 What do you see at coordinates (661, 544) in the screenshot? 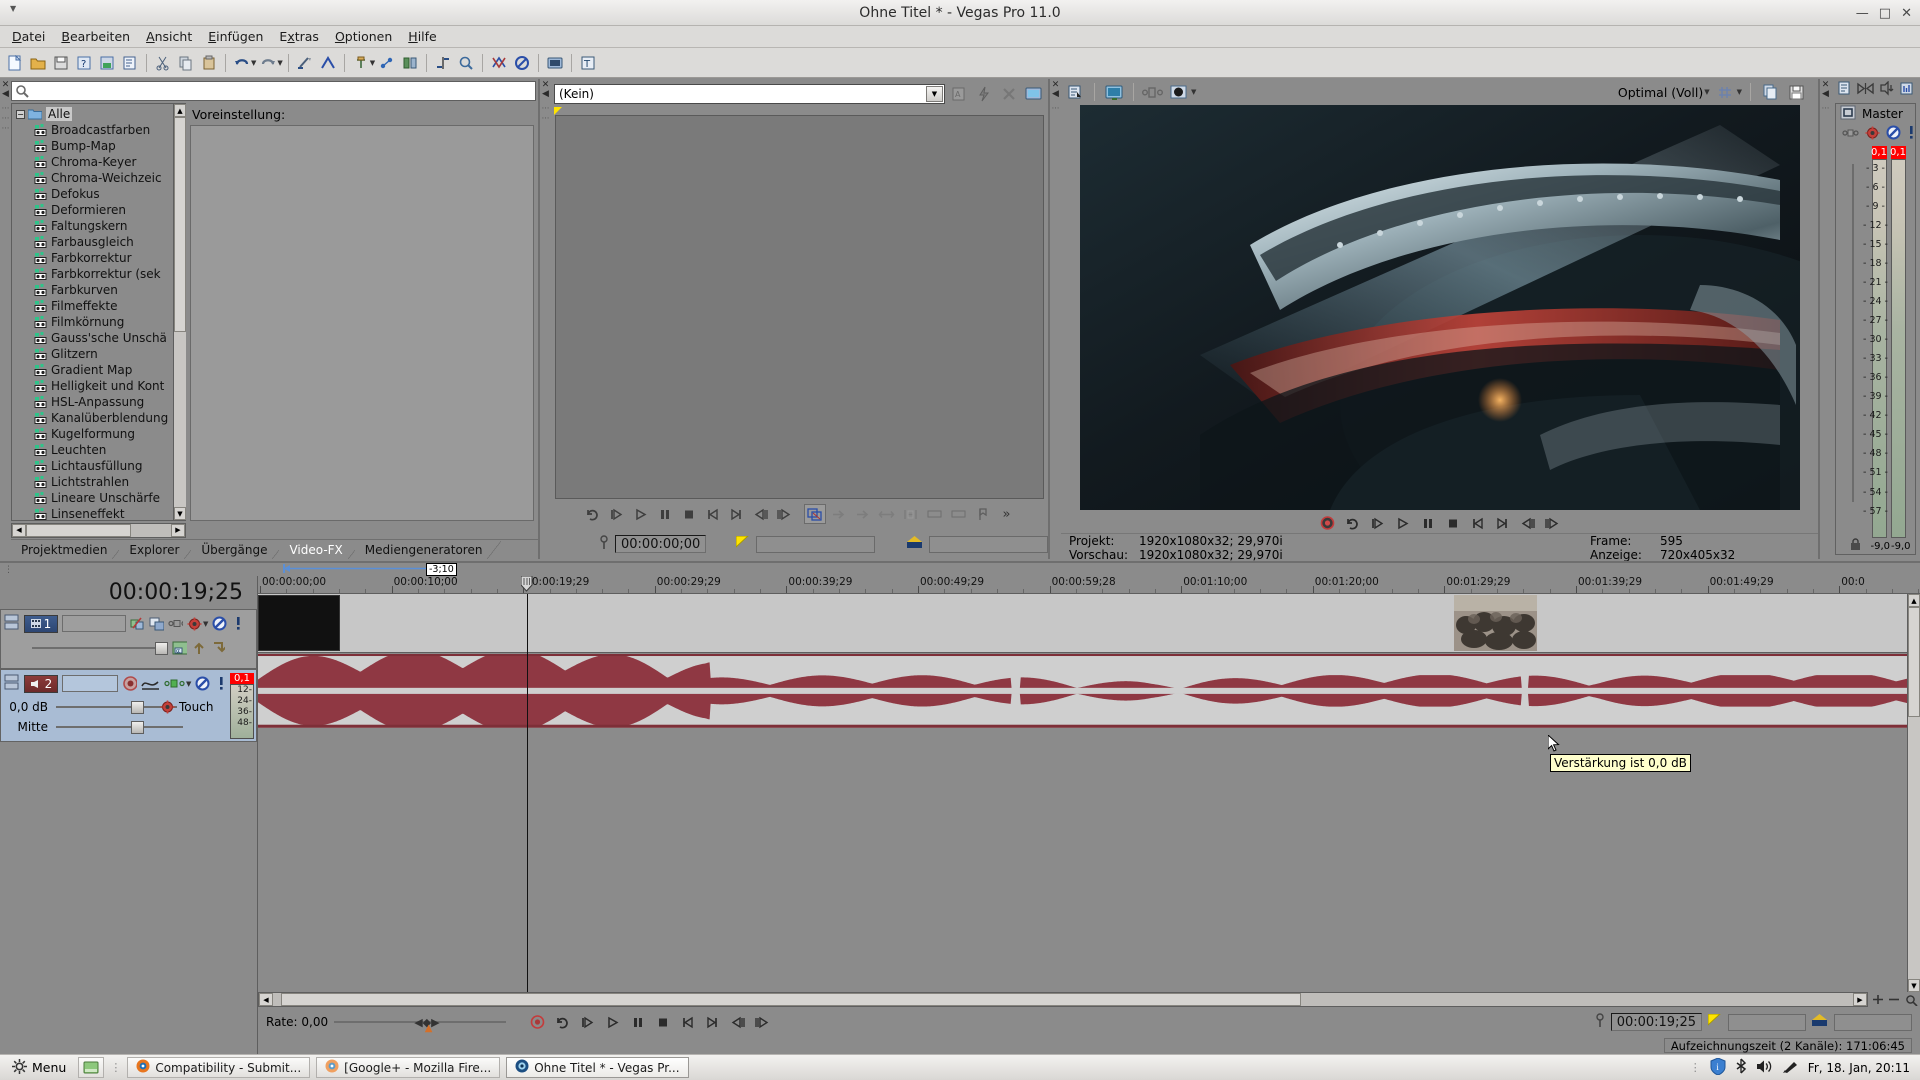
I see `trimmer-timecode: 00:00:00;00` at bounding box center [661, 544].